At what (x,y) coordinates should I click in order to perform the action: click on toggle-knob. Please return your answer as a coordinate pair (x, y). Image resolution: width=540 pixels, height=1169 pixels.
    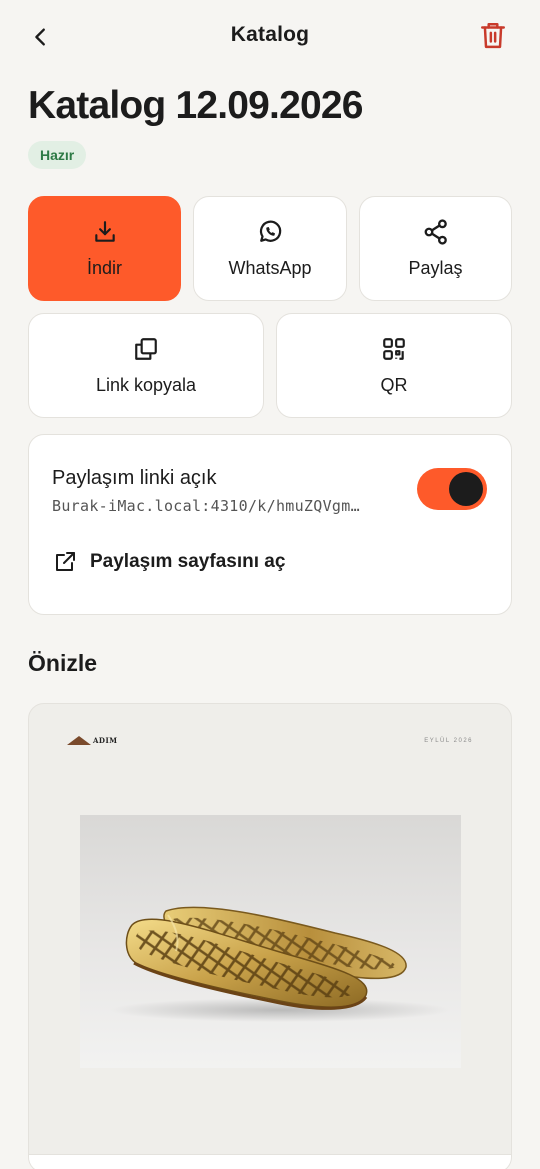
    Looking at the image, I should click on (466, 489).